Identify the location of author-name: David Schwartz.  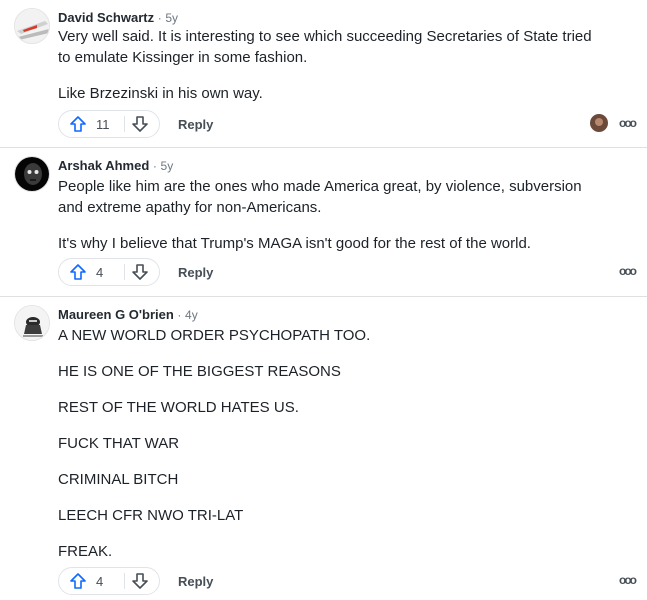
(106, 17).